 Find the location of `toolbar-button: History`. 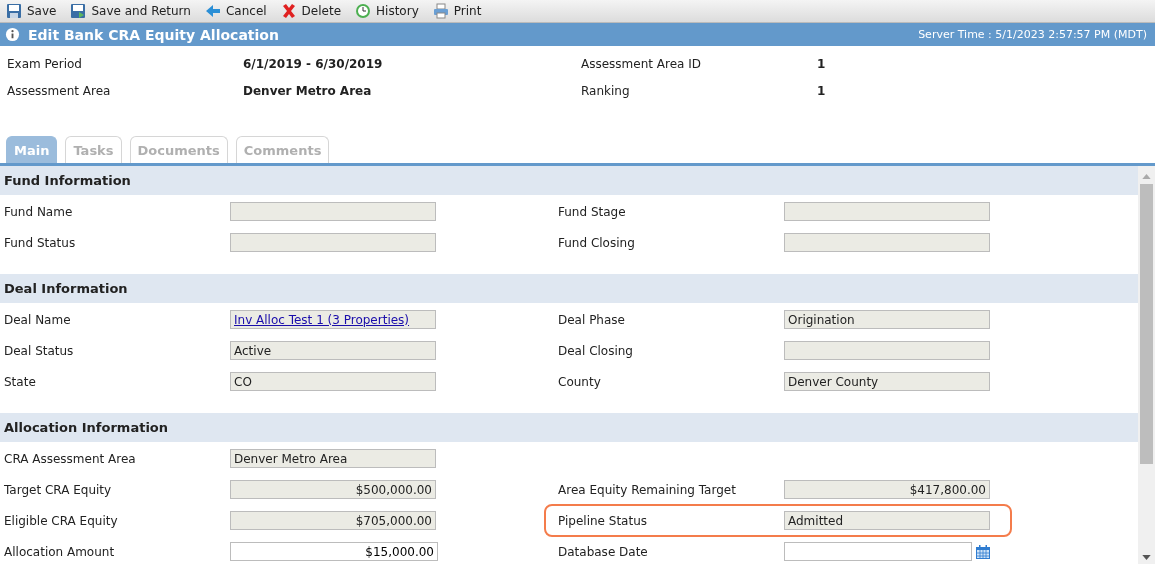

toolbar-button: History is located at coordinates (387, 11).